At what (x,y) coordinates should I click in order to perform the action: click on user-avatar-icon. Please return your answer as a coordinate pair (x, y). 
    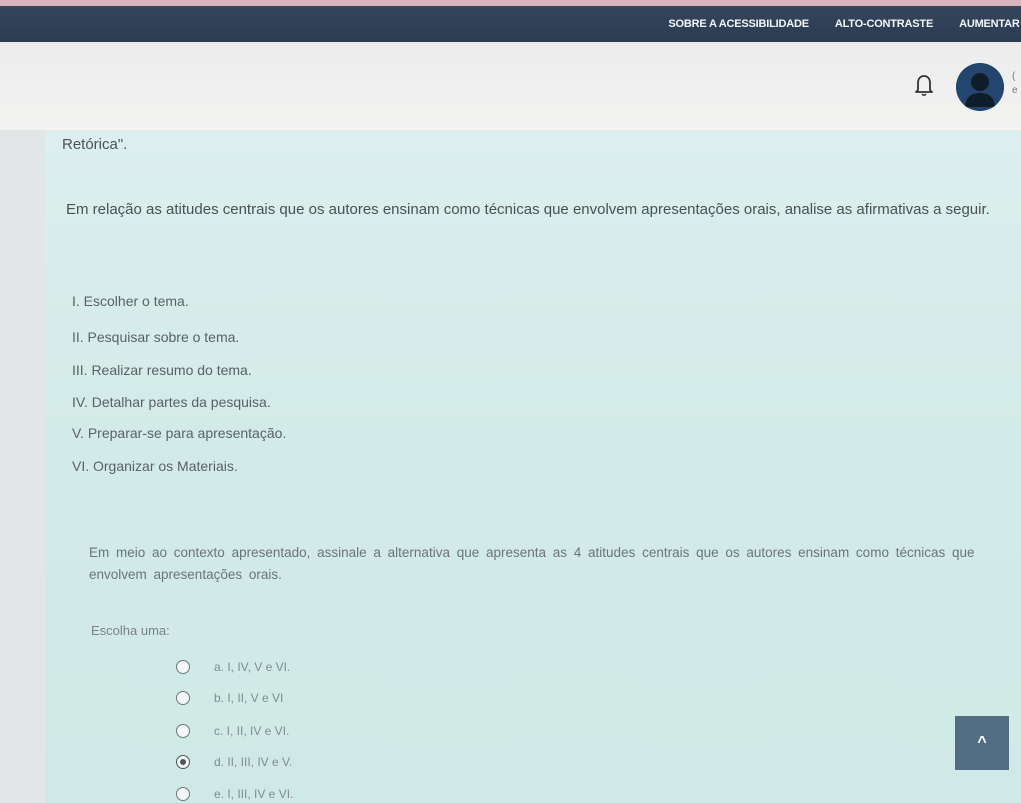
    Looking at the image, I should click on (980, 87).